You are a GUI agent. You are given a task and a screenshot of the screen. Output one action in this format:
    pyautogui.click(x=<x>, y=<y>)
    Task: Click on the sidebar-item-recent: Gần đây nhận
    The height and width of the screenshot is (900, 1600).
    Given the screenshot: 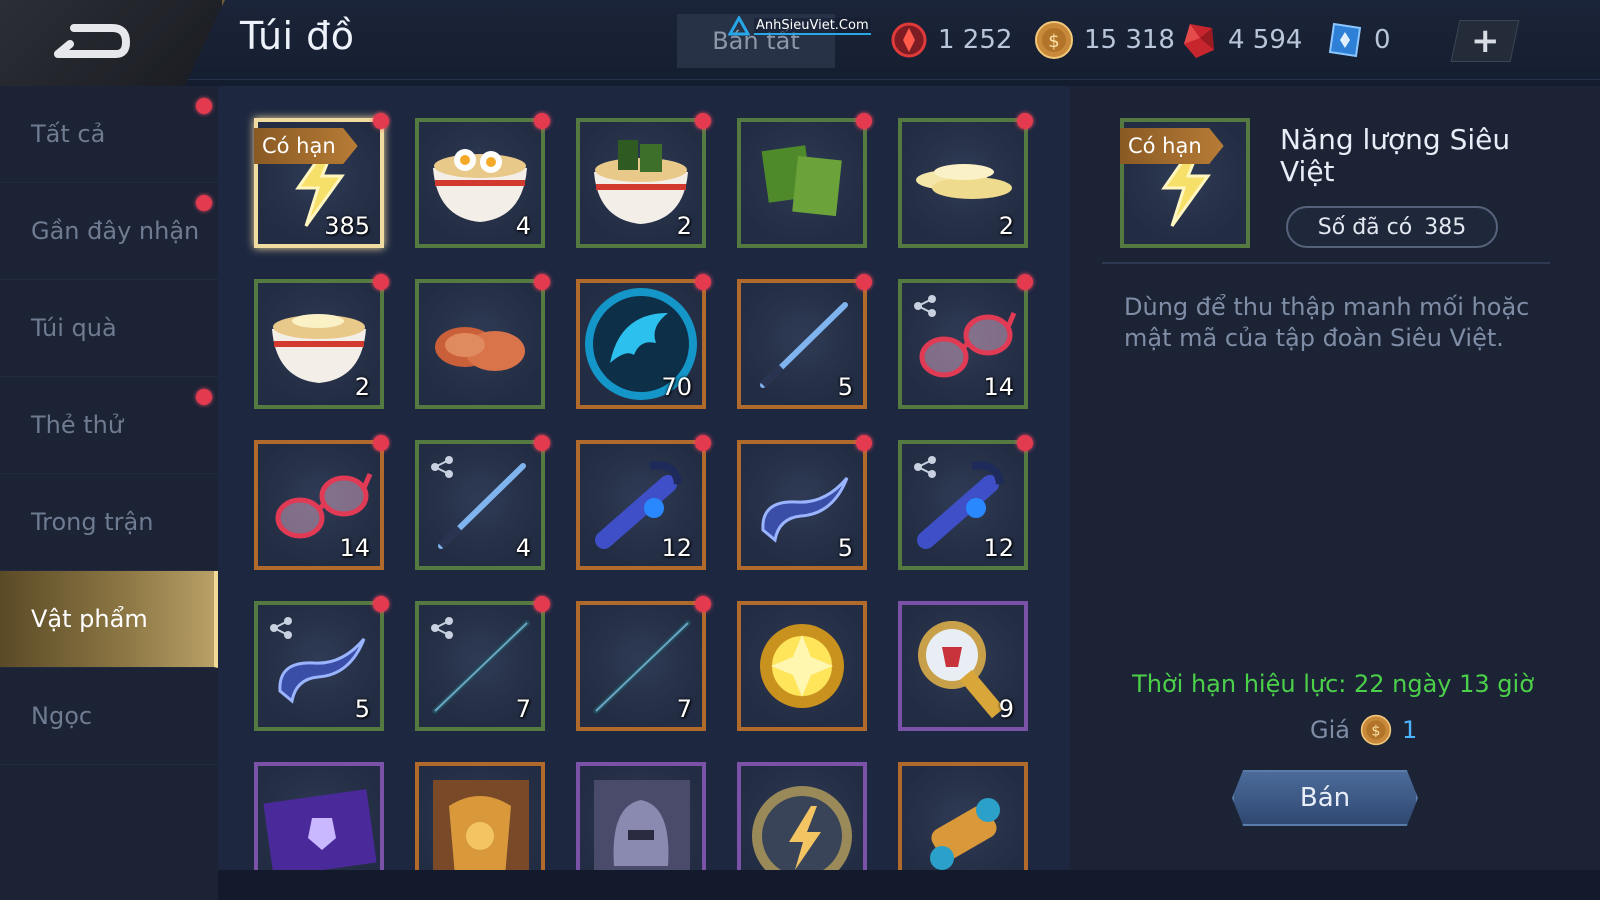 What is the action you would take?
    pyautogui.click(x=109, y=231)
    